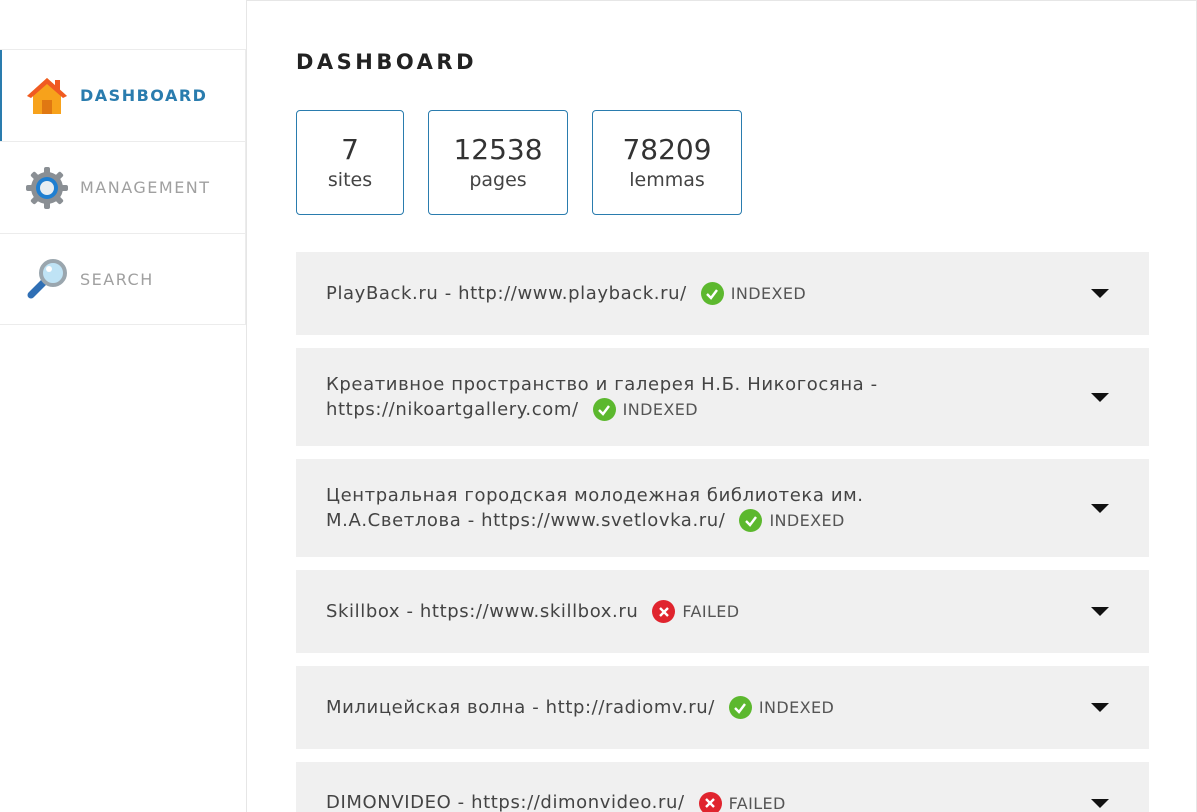 The image size is (1197, 812). What do you see at coordinates (667, 149) in the screenshot?
I see `stat-value: 78209` at bounding box center [667, 149].